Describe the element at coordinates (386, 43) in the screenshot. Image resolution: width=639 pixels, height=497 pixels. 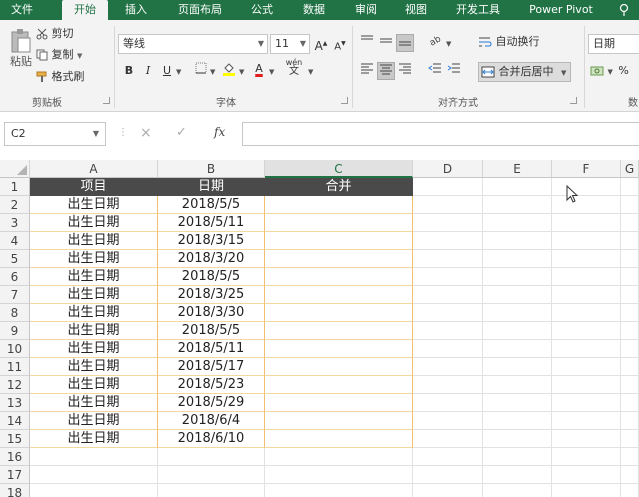
I see `align-middle-button` at that location.